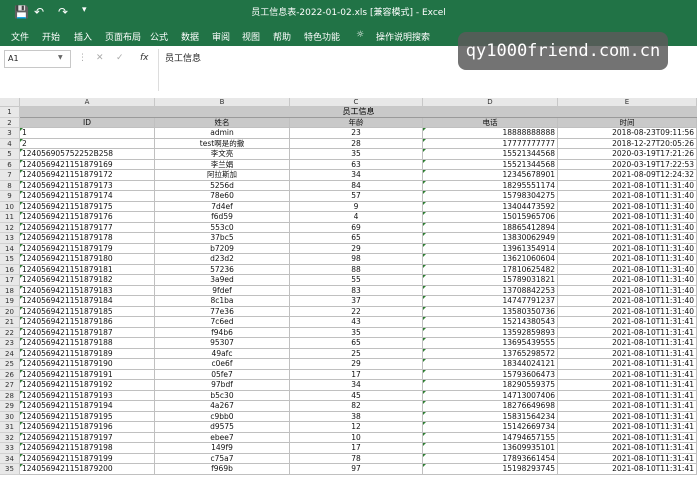 This screenshot has height=500, width=697. Describe the element at coordinates (87, 353) in the screenshot. I see `cell-id: 1240569421151879189` at that location.